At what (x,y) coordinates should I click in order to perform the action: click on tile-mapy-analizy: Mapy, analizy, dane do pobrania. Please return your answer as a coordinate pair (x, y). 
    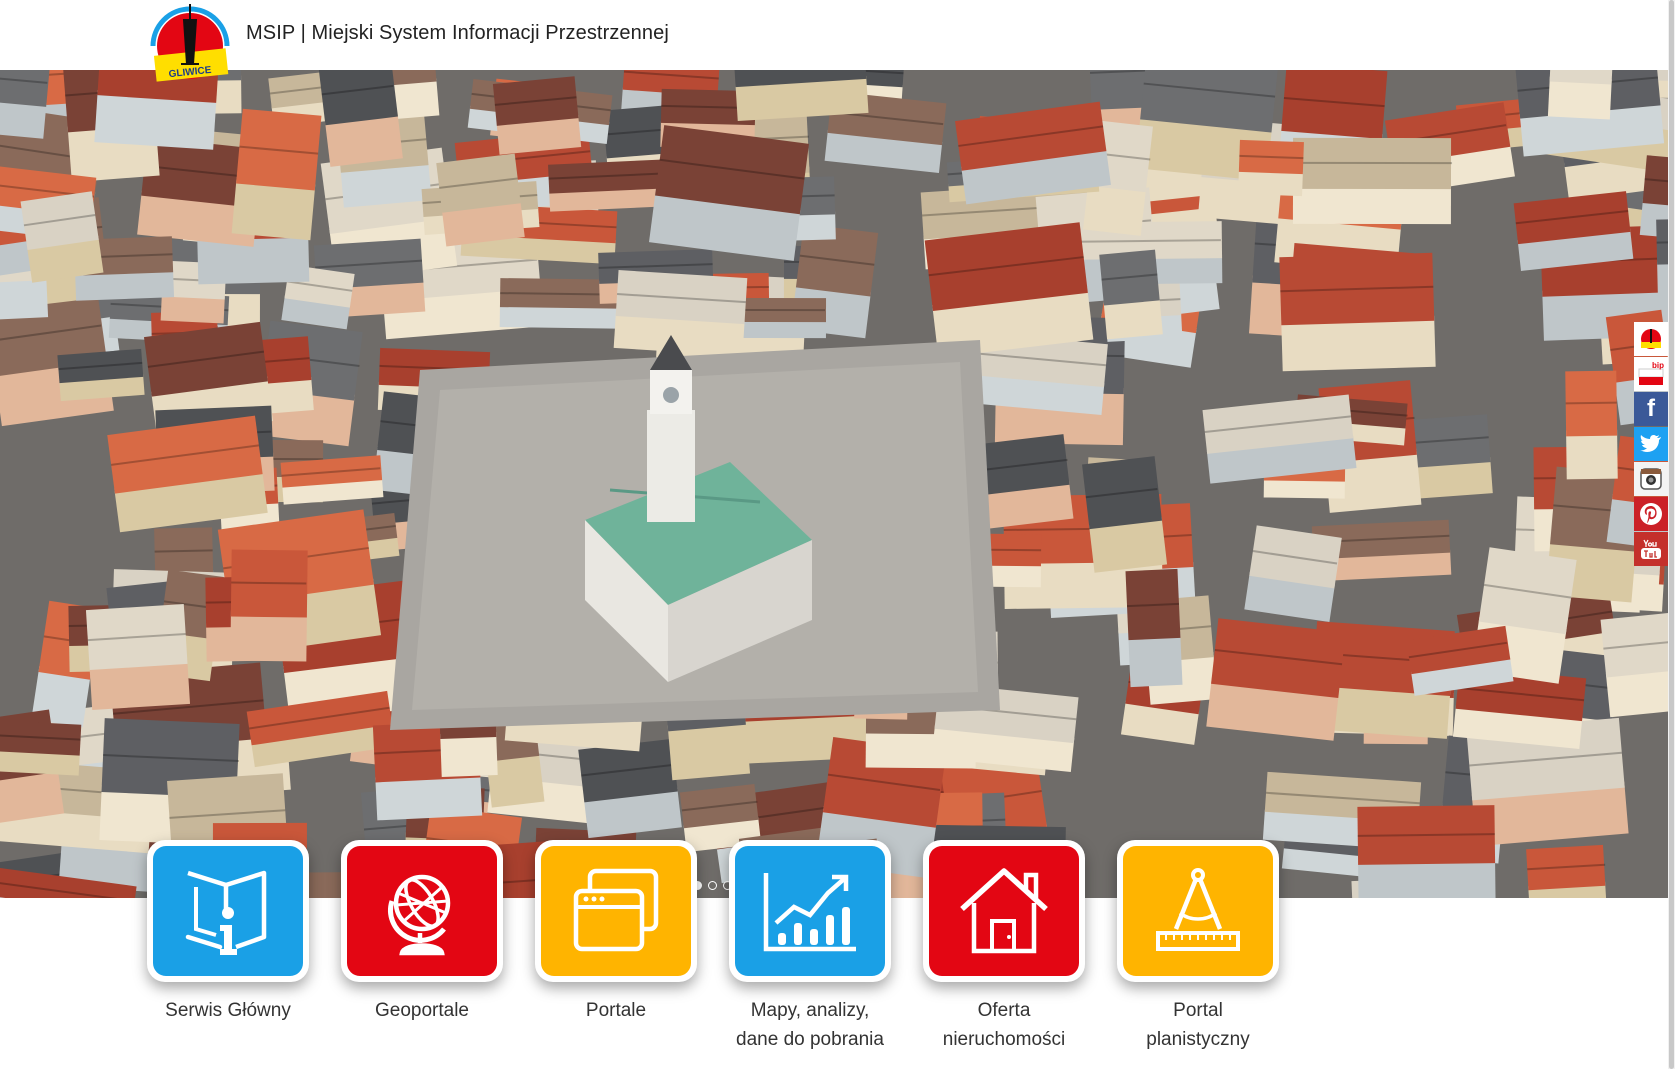
    Looking at the image, I should click on (810, 947).